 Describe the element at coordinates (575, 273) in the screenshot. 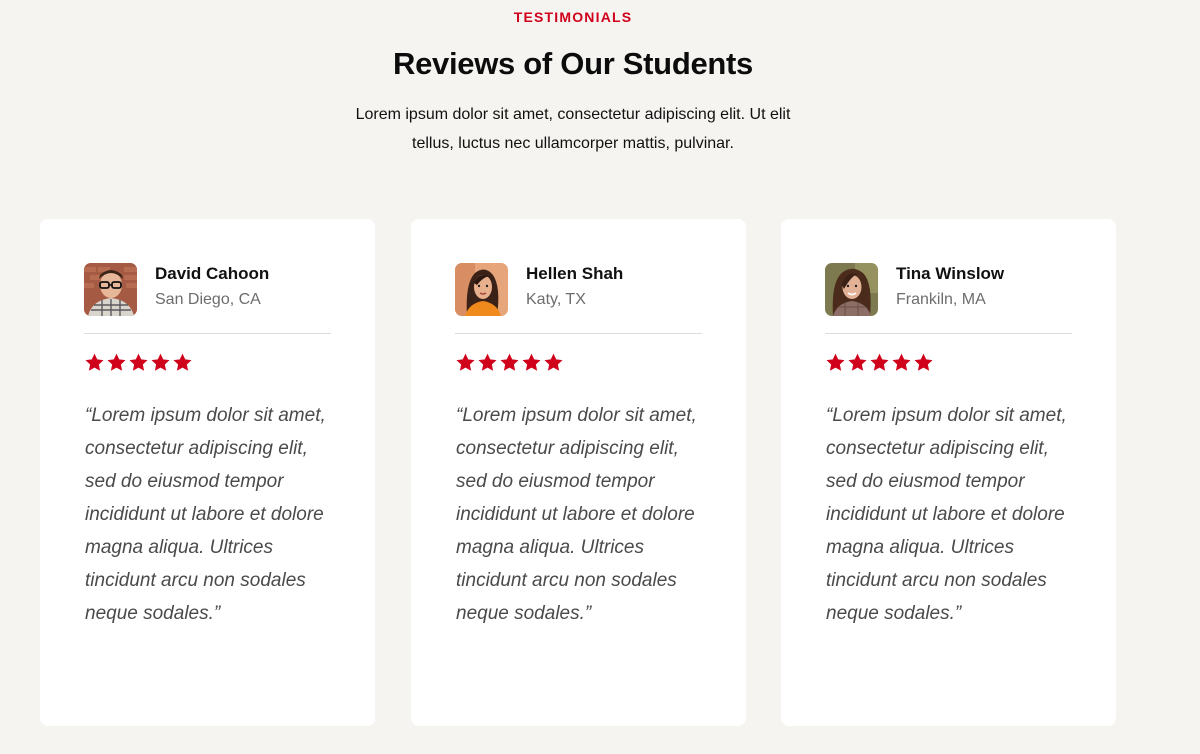

I see `reviewer-name: Hellen Shah` at that location.